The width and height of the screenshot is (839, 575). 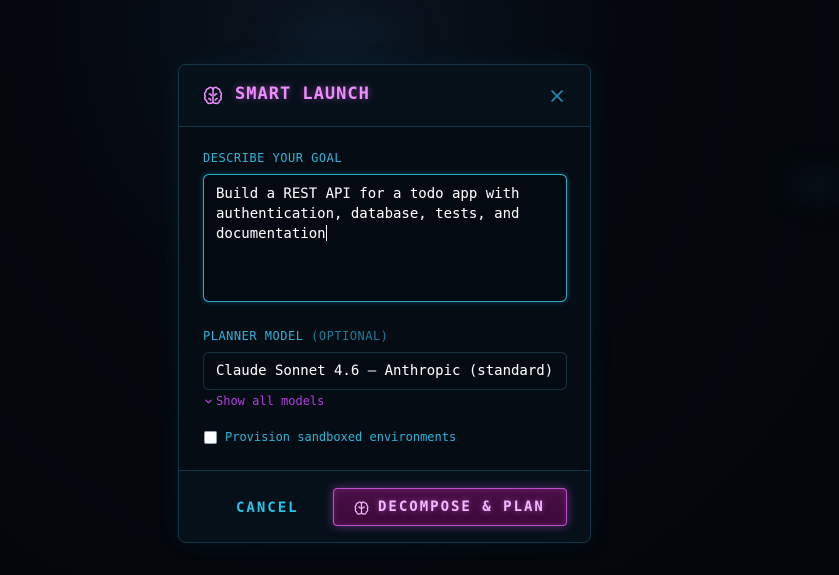 What do you see at coordinates (273, 158) in the screenshot?
I see `goal-label: DESCRIBE YOUR GOAL` at bounding box center [273, 158].